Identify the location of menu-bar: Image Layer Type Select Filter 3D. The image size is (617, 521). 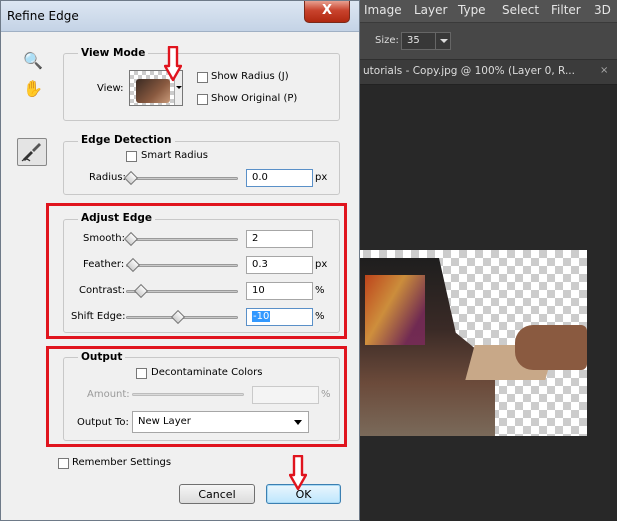
(486, 11).